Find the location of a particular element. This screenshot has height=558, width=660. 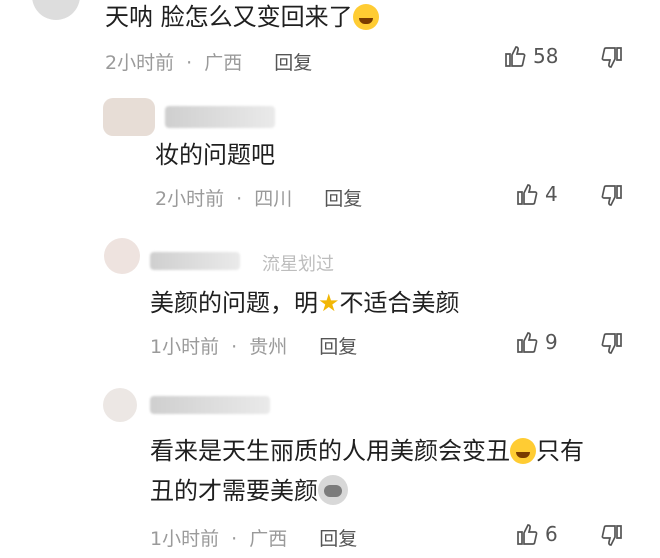

comment-text-part-b: 不适合美颜 is located at coordinates (399, 303).